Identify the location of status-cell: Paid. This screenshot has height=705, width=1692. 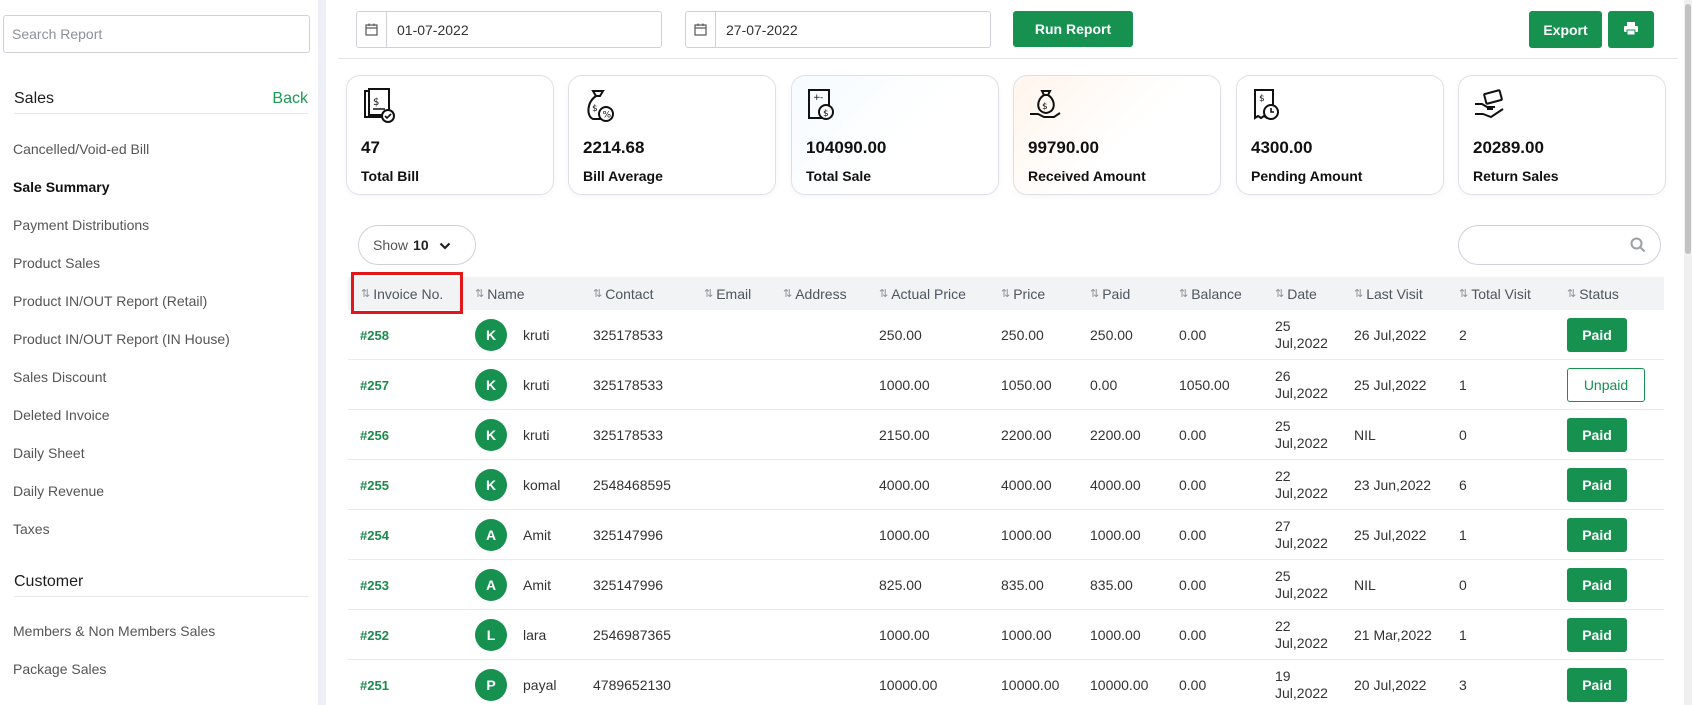
(1597, 682).